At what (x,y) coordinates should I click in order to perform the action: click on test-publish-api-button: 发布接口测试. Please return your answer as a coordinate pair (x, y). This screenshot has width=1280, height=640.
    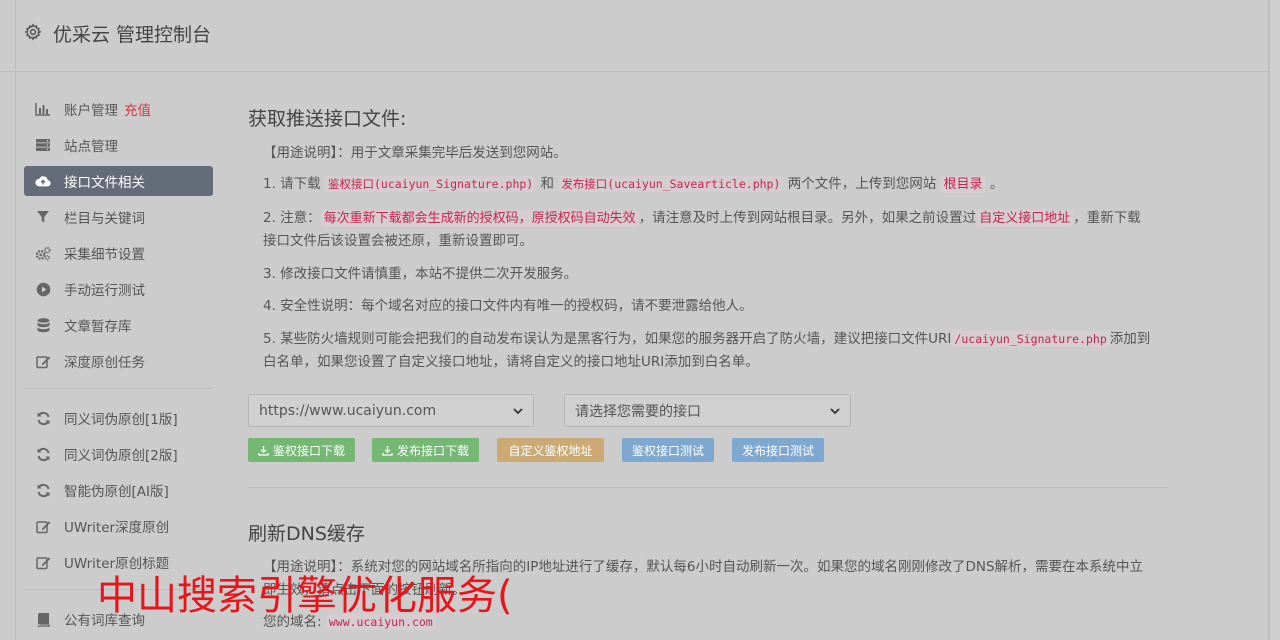
    Looking at the image, I should click on (778, 450).